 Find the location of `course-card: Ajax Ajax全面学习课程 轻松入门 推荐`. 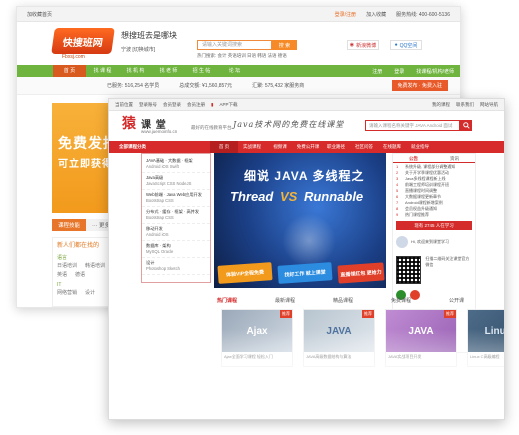

course-card: Ajax Ajax全面学习课程 轻松入门 推荐 is located at coordinates (257, 338).